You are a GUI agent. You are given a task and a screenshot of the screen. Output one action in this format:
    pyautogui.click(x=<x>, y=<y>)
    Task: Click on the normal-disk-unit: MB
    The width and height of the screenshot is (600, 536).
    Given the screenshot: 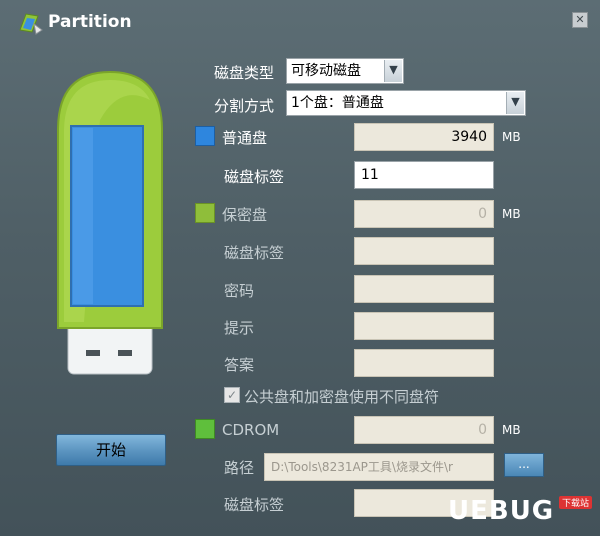 What is the action you would take?
    pyautogui.click(x=511, y=137)
    